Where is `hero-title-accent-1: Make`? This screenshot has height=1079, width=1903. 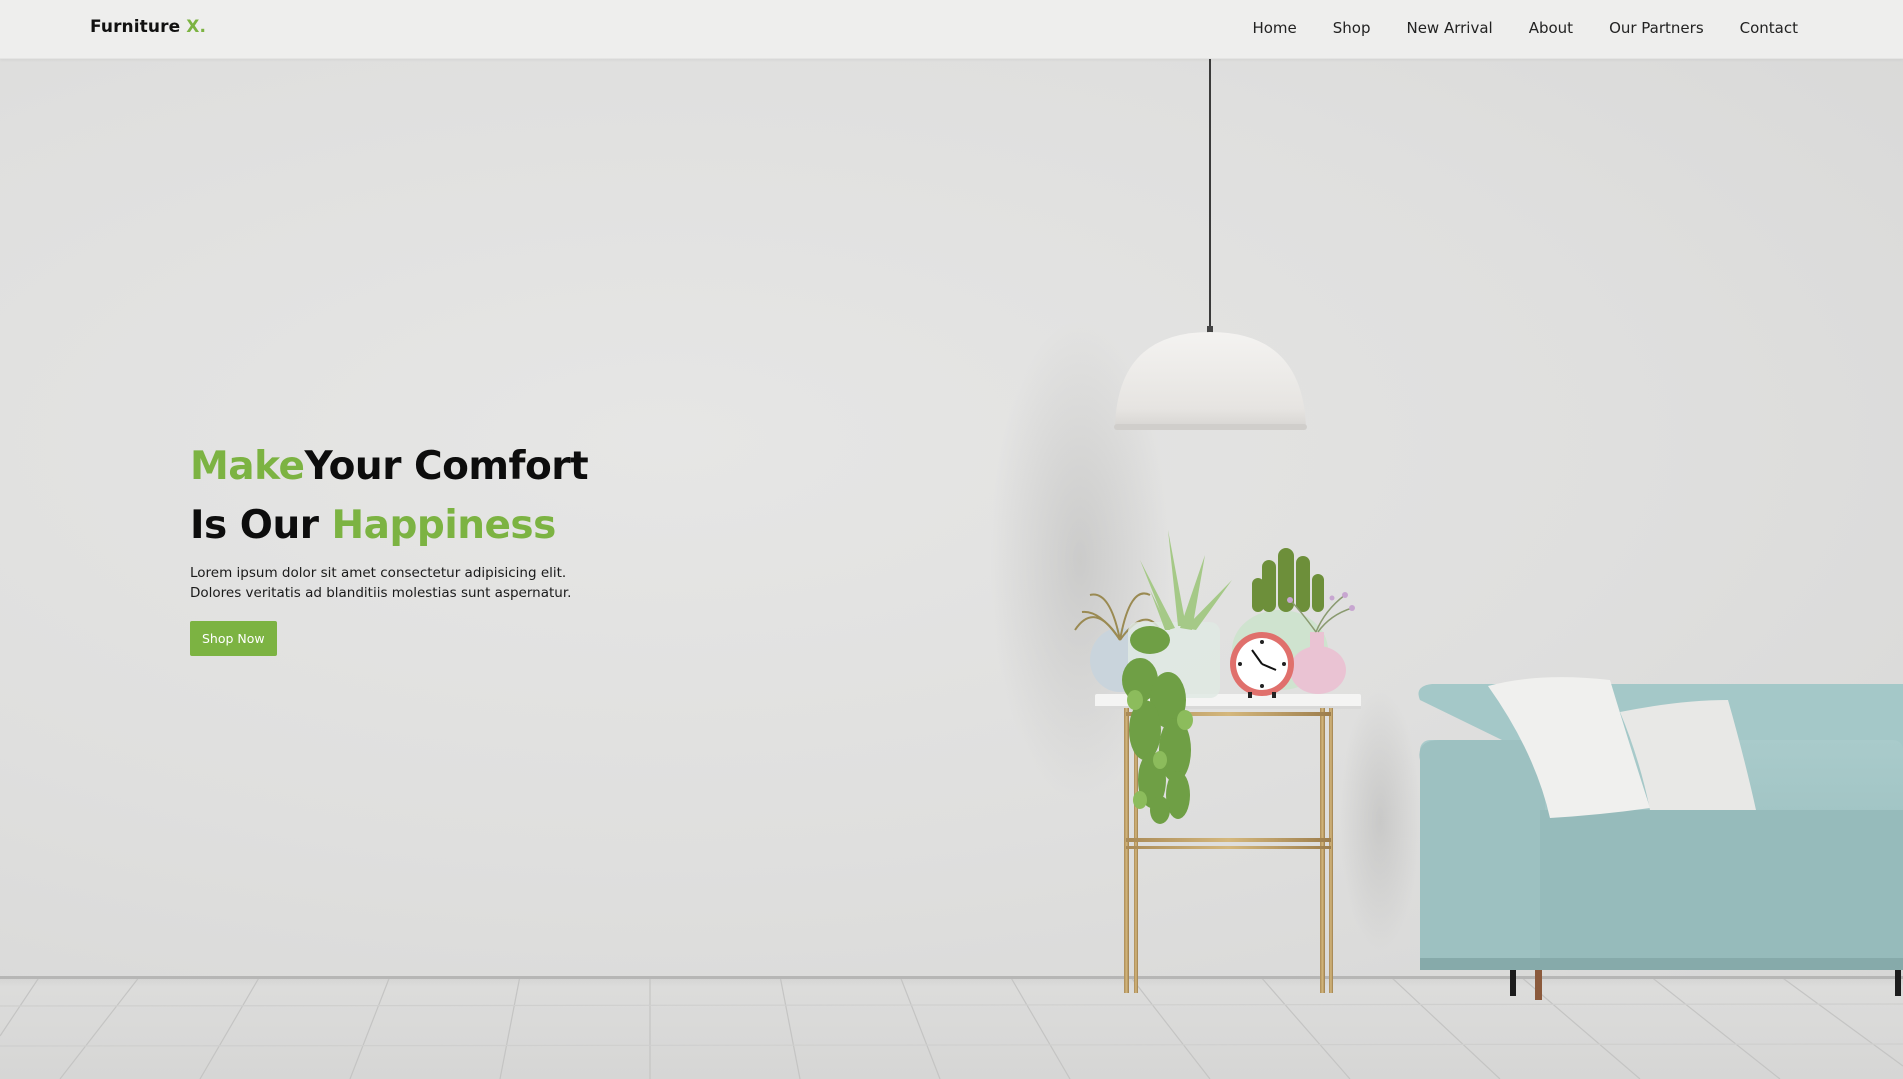
hero-title-accent-1: Make is located at coordinates (247, 466).